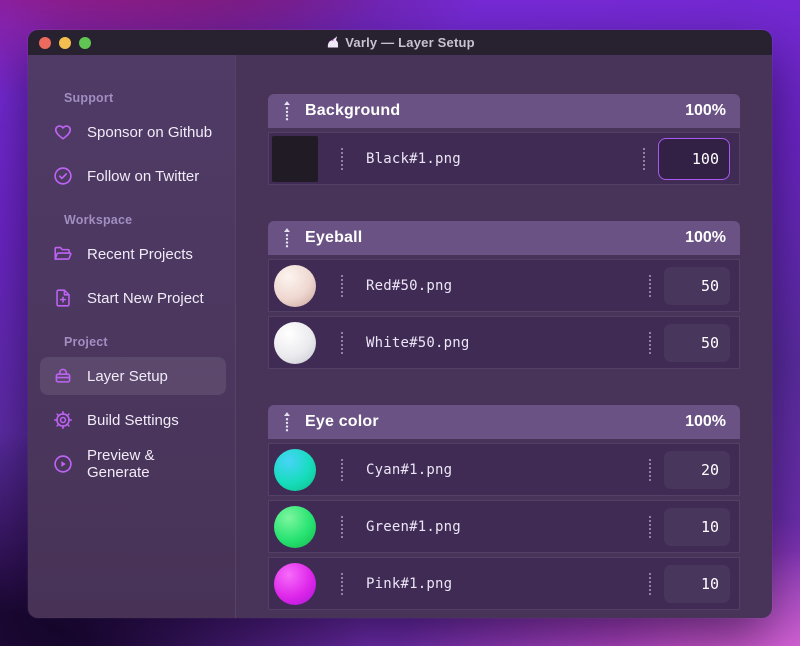 This screenshot has height=646, width=800. Describe the element at coordinates (410, 42) in the screenshot. I see `window-title-text: Varly — Layer Setup` at that location.